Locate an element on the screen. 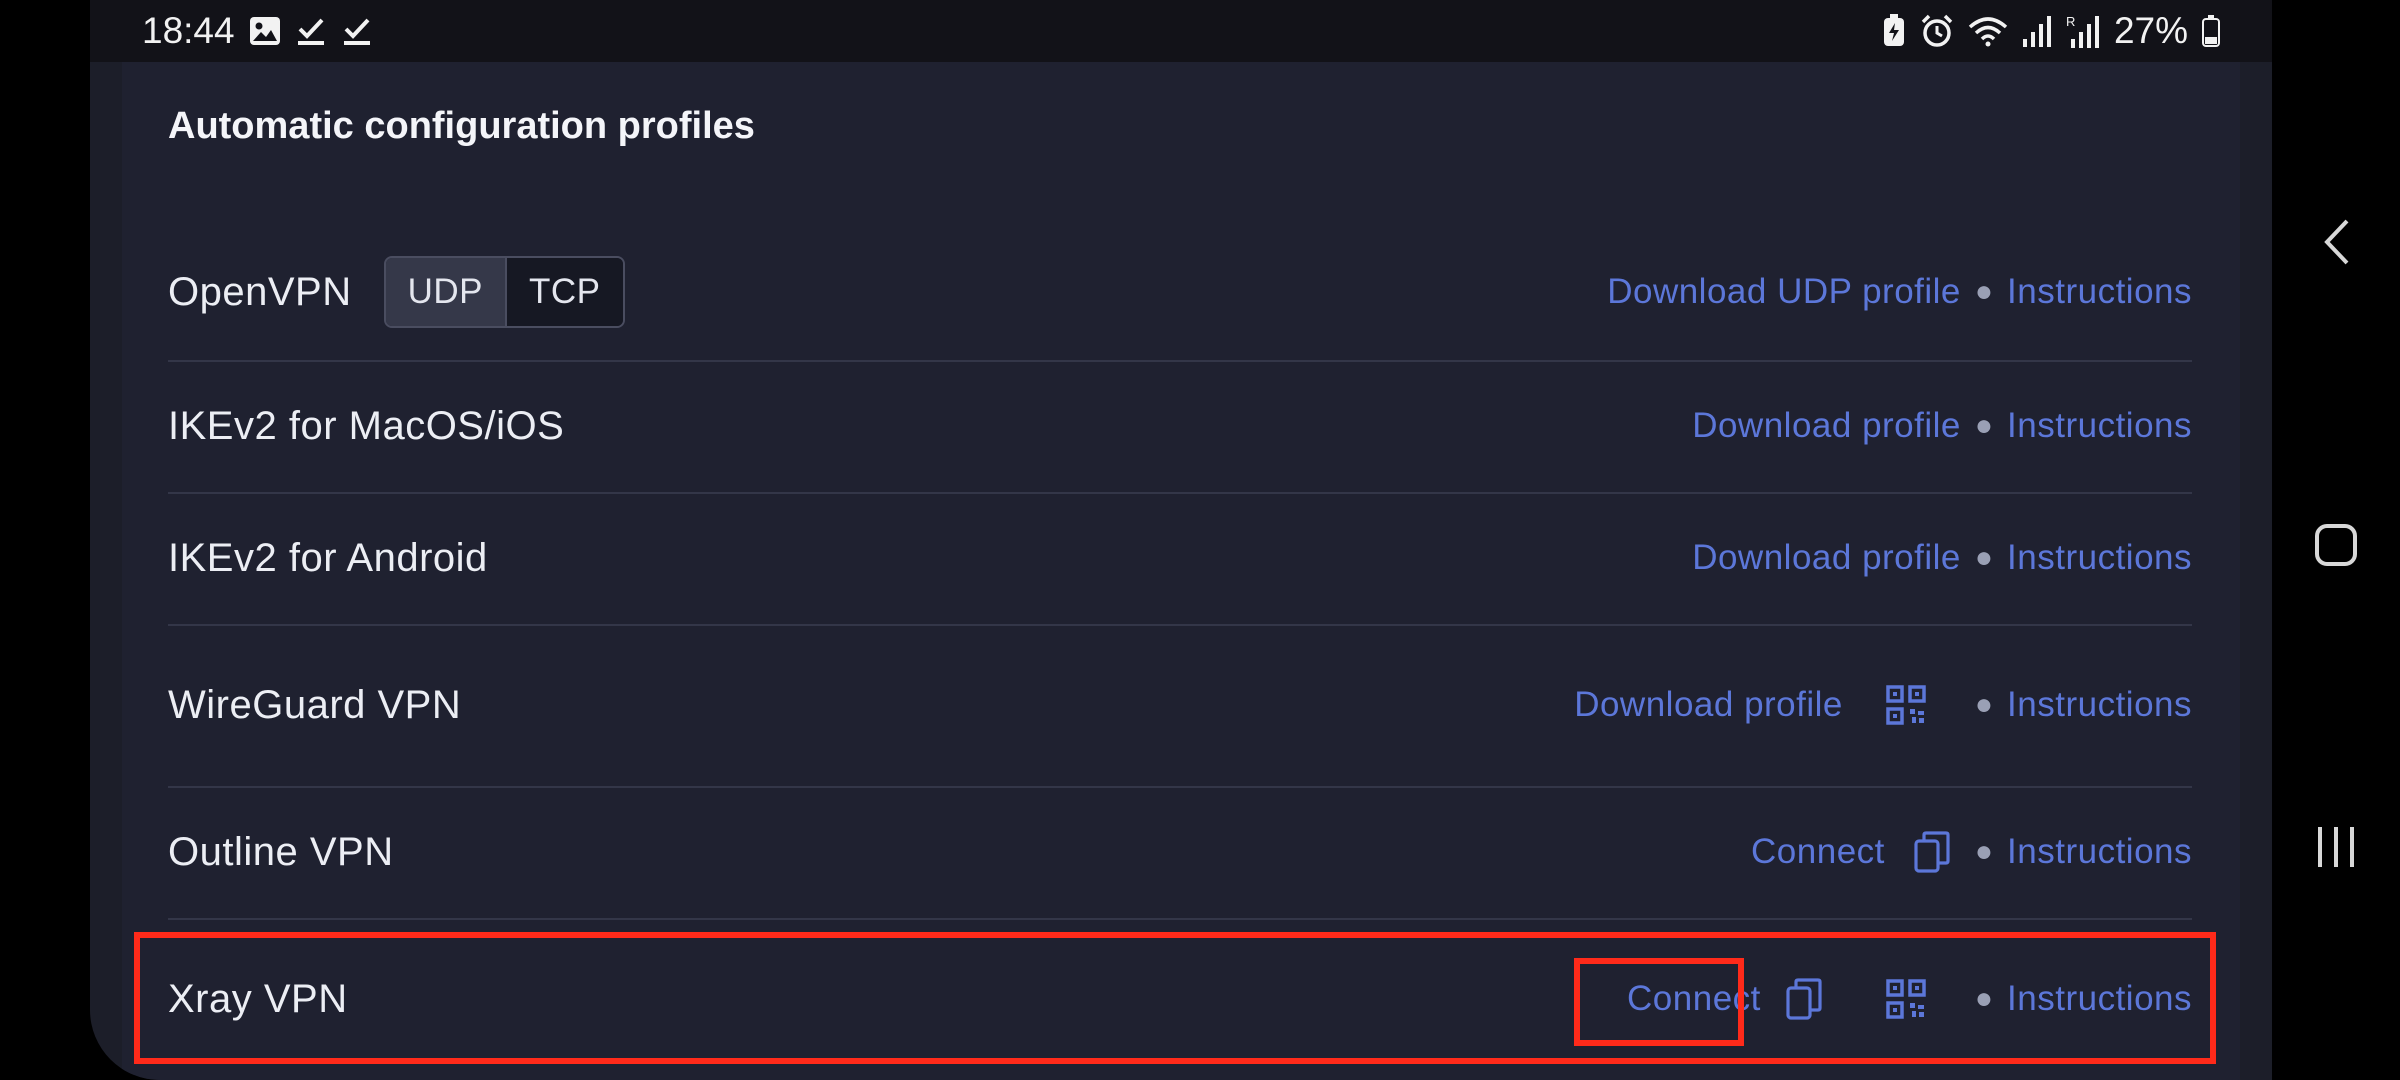 The image size is (2400, 1080). profile-row-outline: Outline VPN Connect ● Instructions is located at coordinates (1180, 853).